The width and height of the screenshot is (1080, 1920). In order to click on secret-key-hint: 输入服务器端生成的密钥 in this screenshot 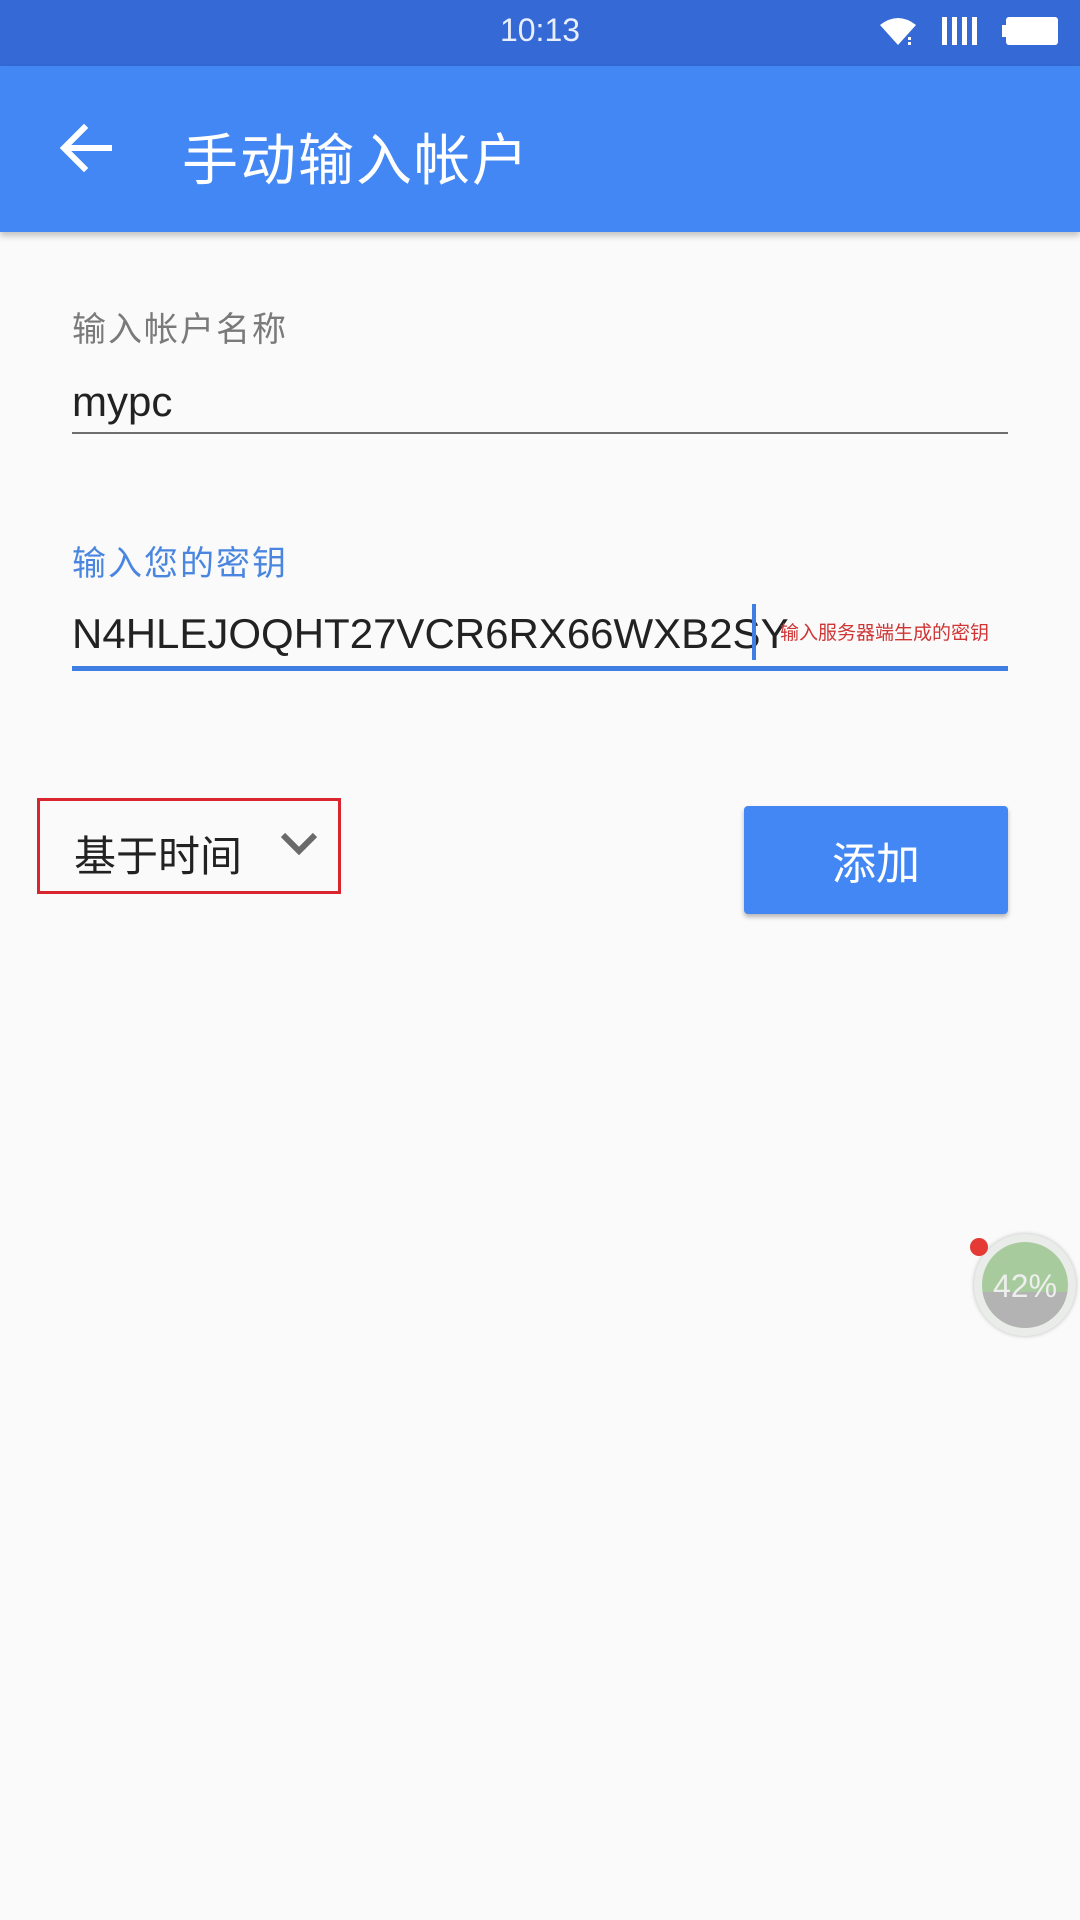, I will do `click(885, 633)`.